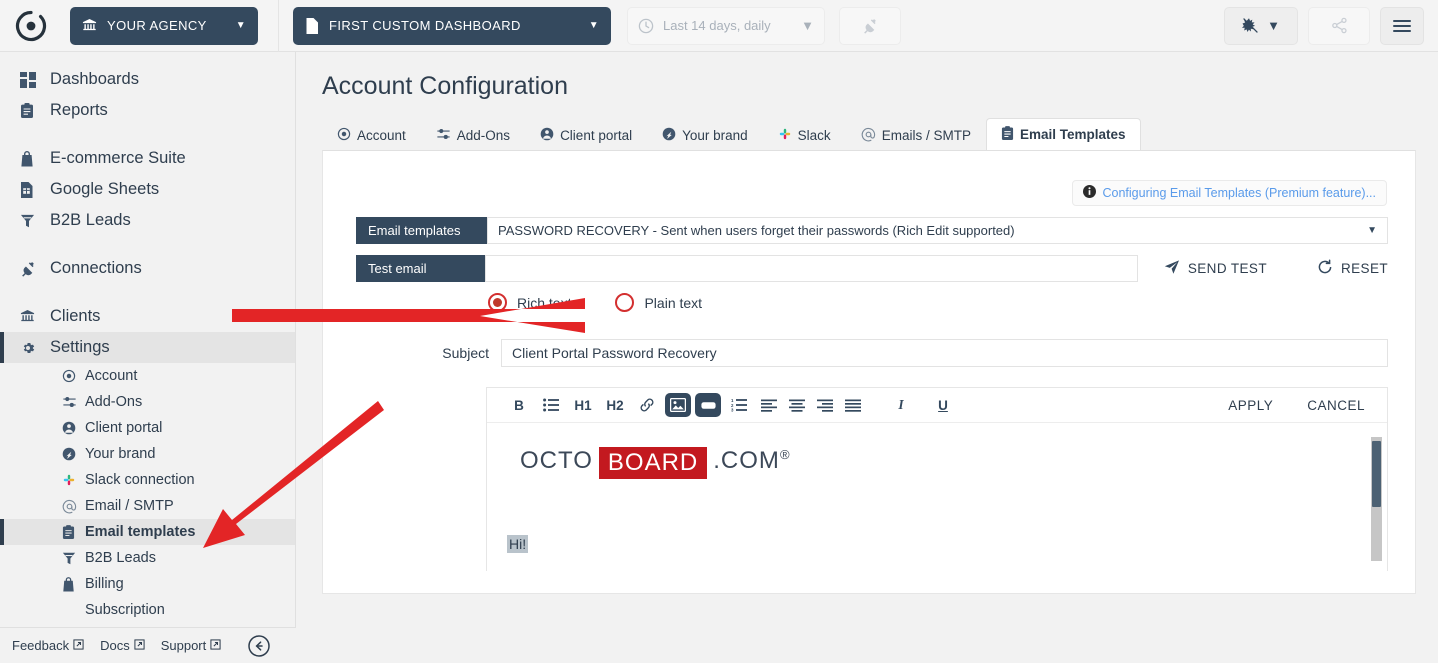  What do you see at coordinates (147, 347) in the screenshot?
I see `sidebar-item-settings: Settings` at bounding box center [147, 347].